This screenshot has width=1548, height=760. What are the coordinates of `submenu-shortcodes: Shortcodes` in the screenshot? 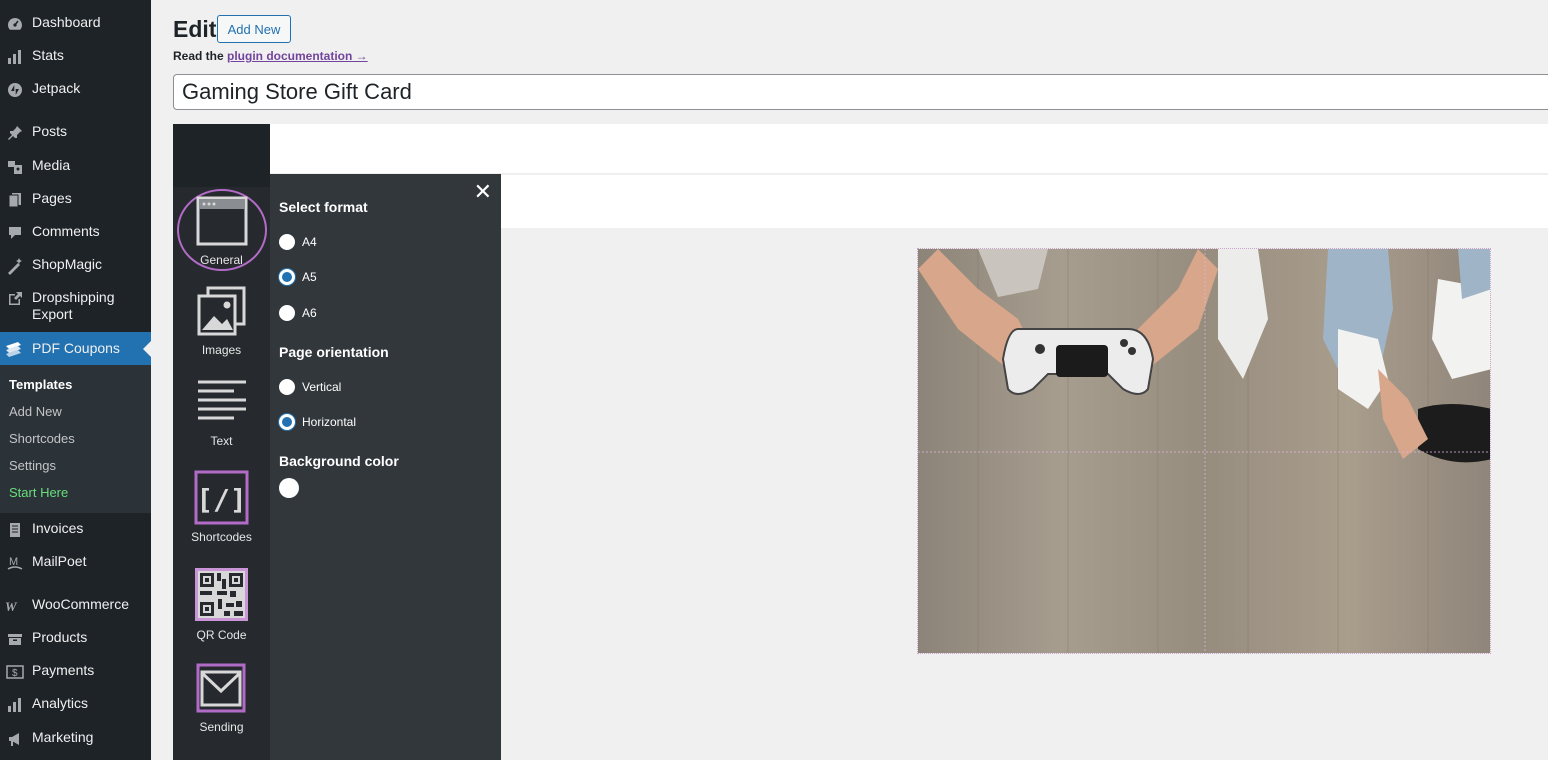 It's located at (42, 438).